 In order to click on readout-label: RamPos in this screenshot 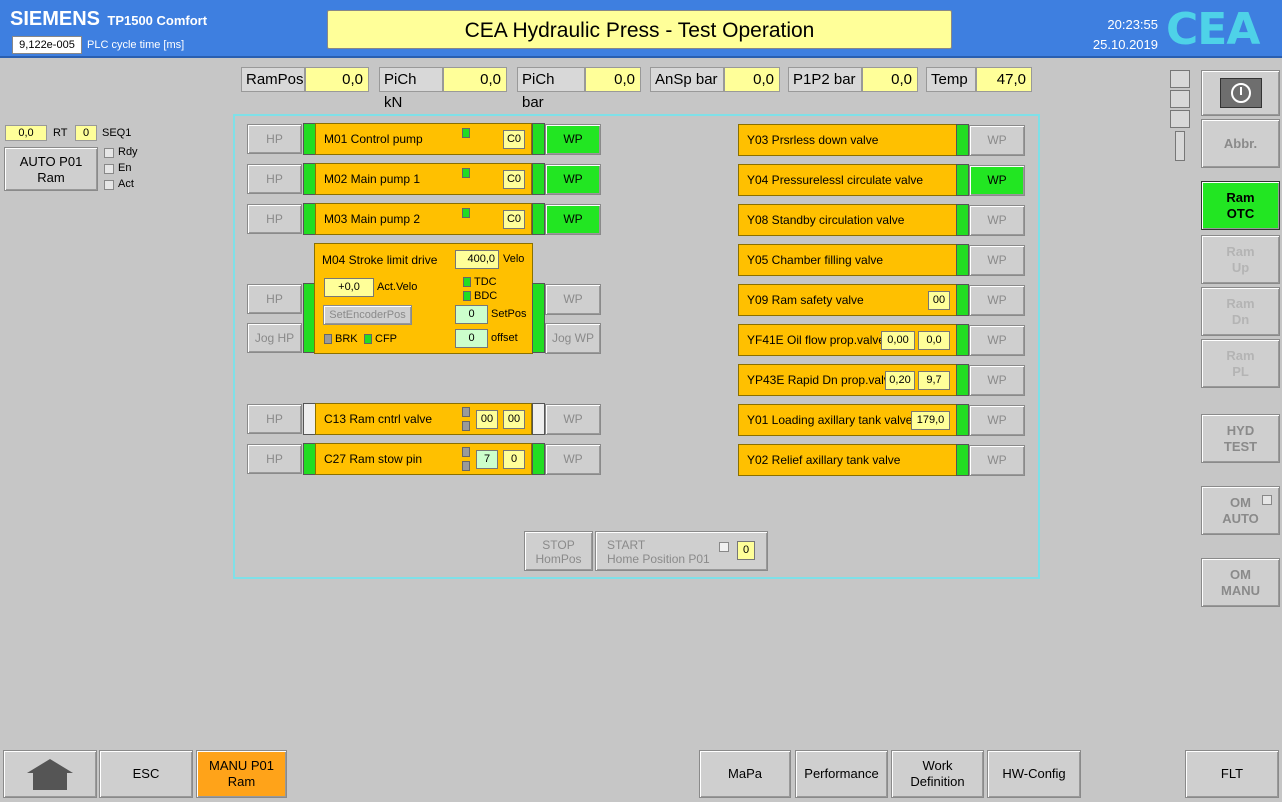, I will do `click(273, 79)`.